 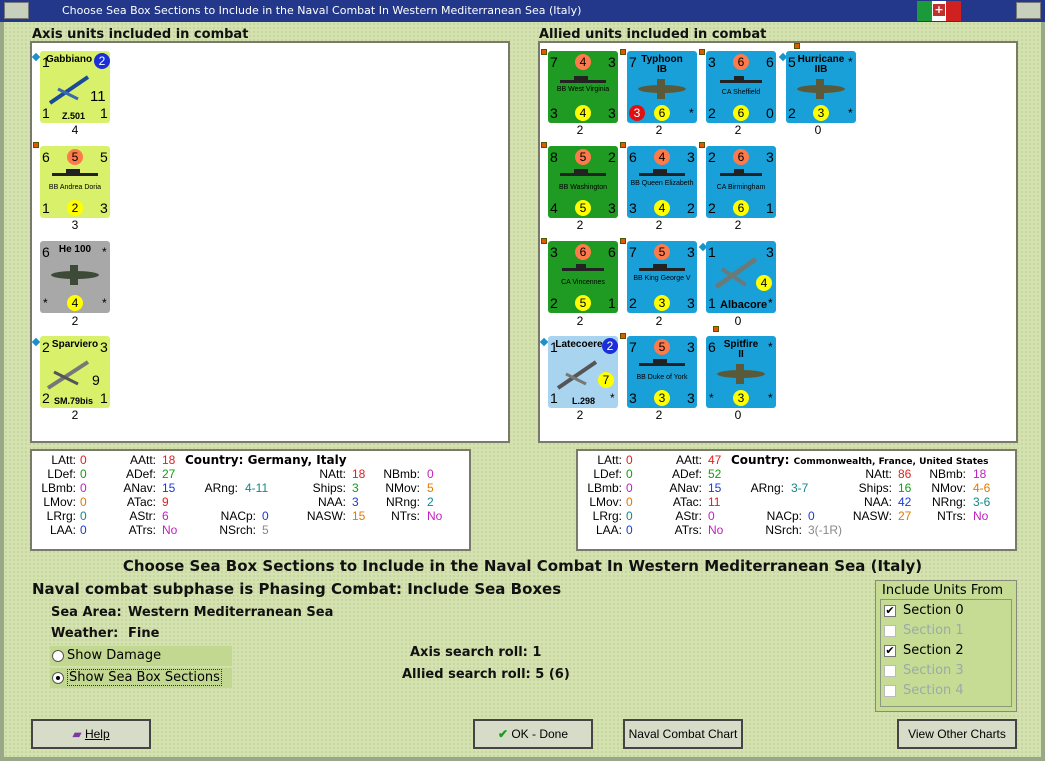 I want to click on axis-atac: 9, so click(x=165, y=502).